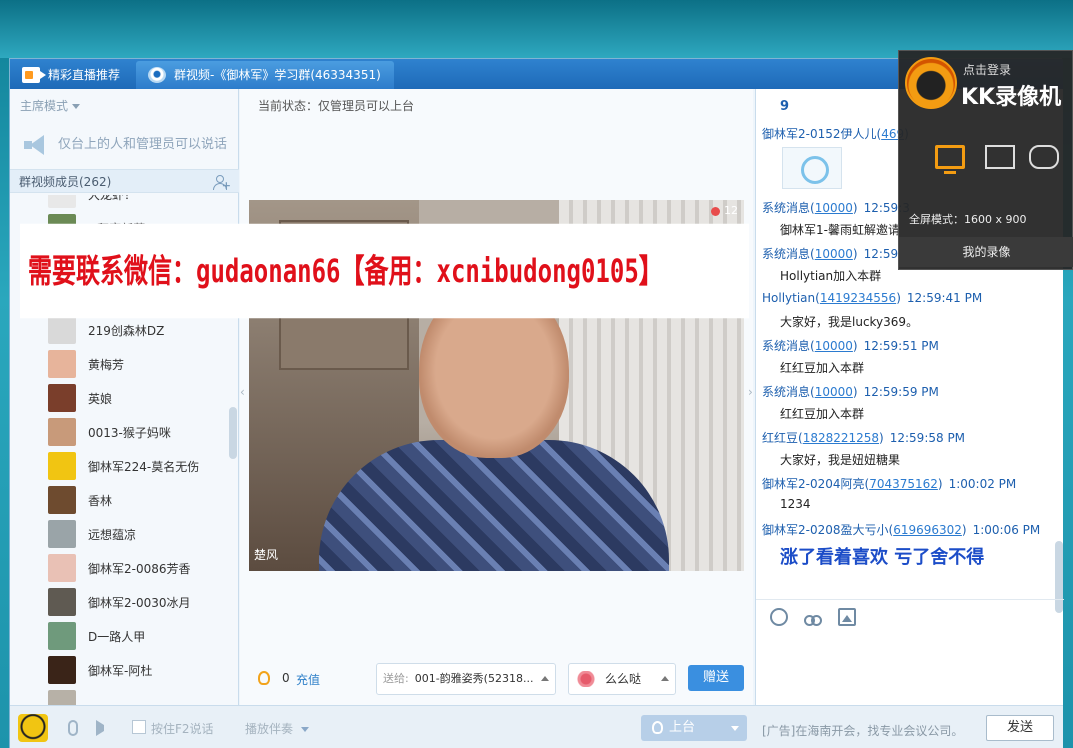  What do you see at coordinates (858, 298) in the screenshot?
I see `chat-sender-uid: 1419234556` at bounding box center [858, 298].